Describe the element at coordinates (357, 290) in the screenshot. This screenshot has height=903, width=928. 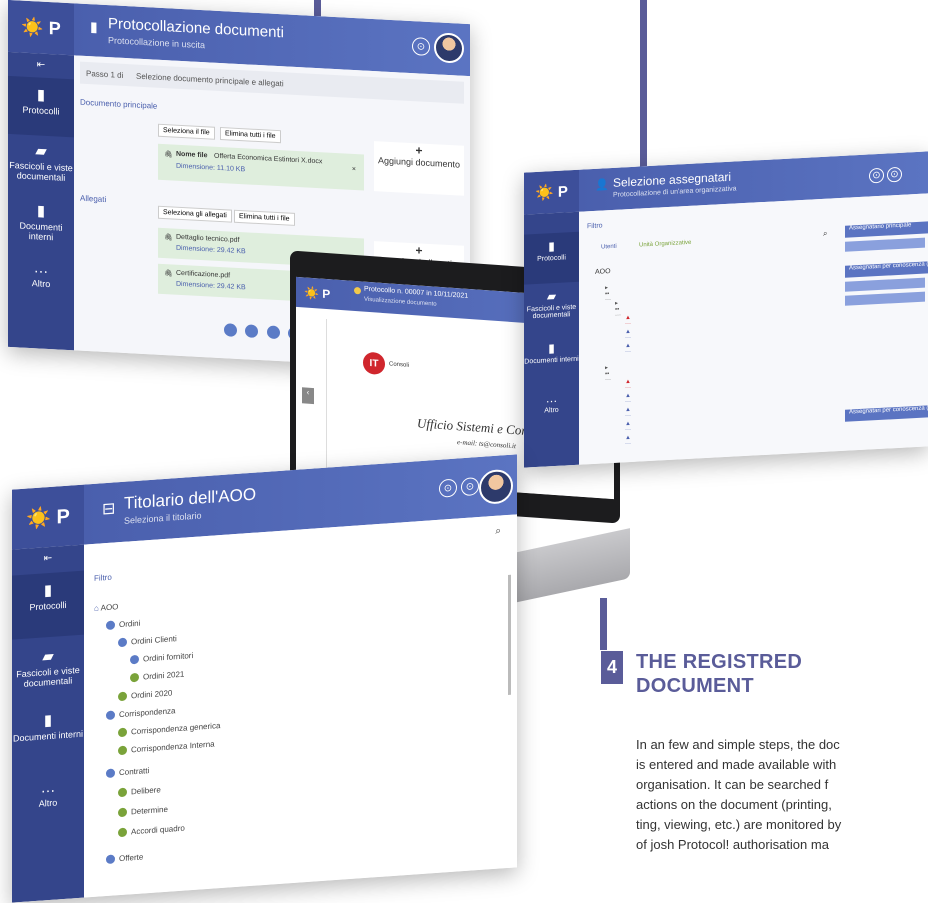
I see `status-dot-icon` at that location.